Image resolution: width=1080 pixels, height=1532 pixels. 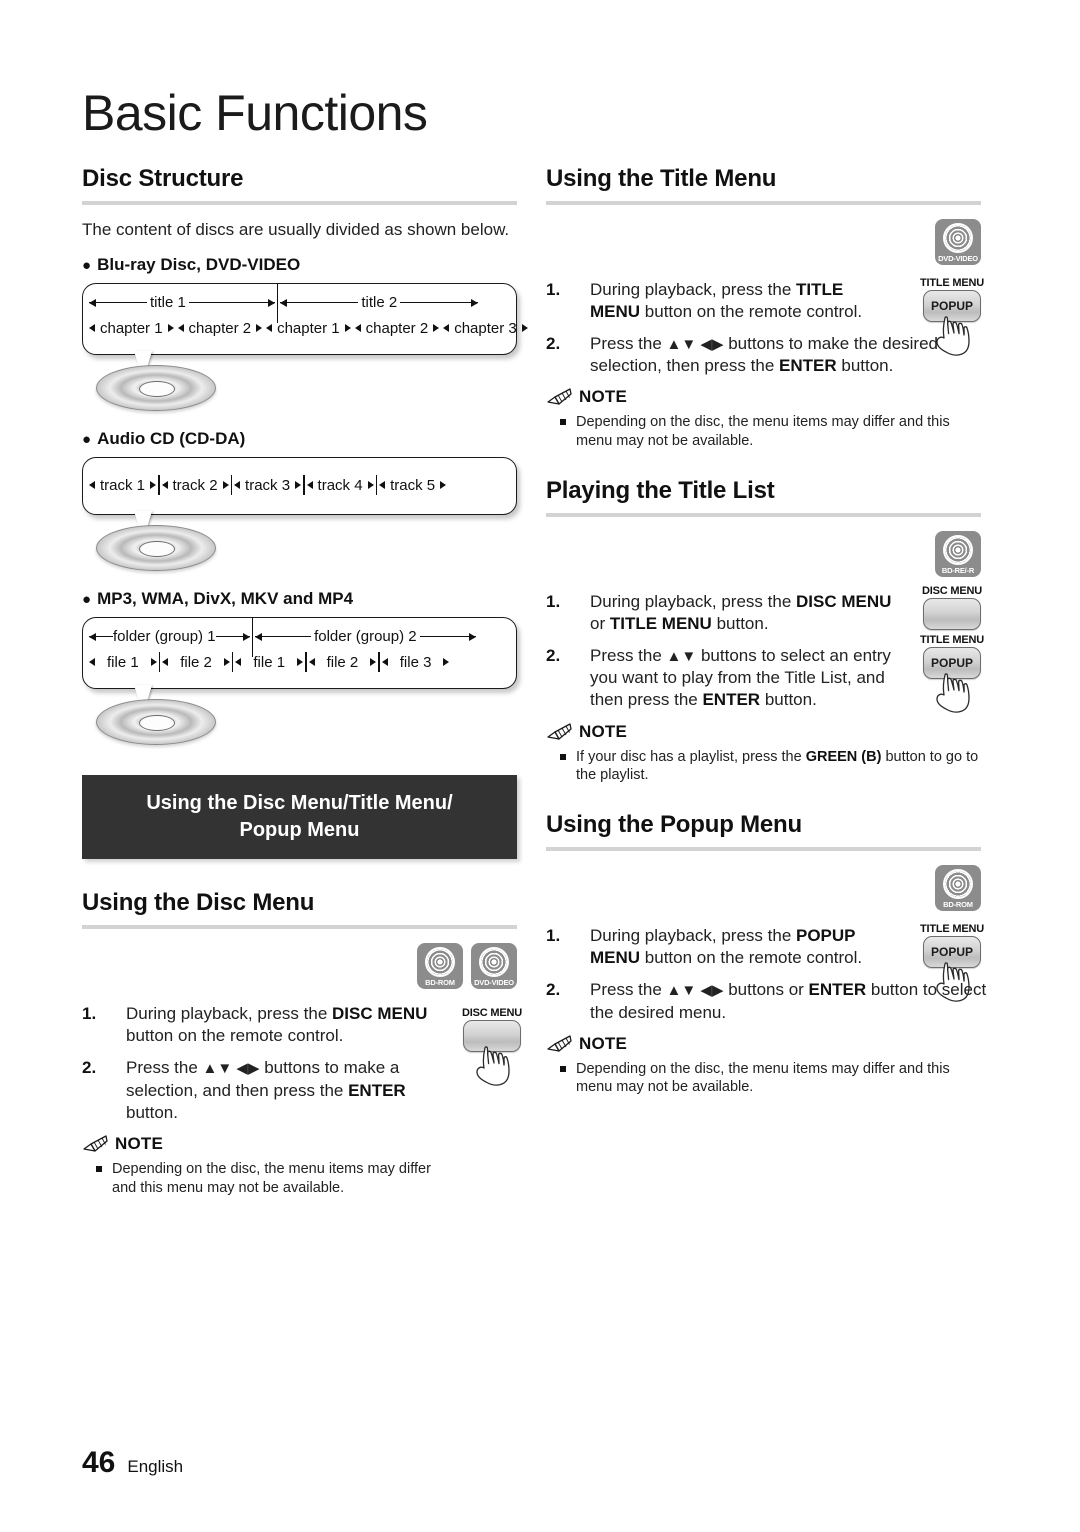 I want to click on heading-using-title-menu: Using the Title Menu, so click(x=661, y=178).